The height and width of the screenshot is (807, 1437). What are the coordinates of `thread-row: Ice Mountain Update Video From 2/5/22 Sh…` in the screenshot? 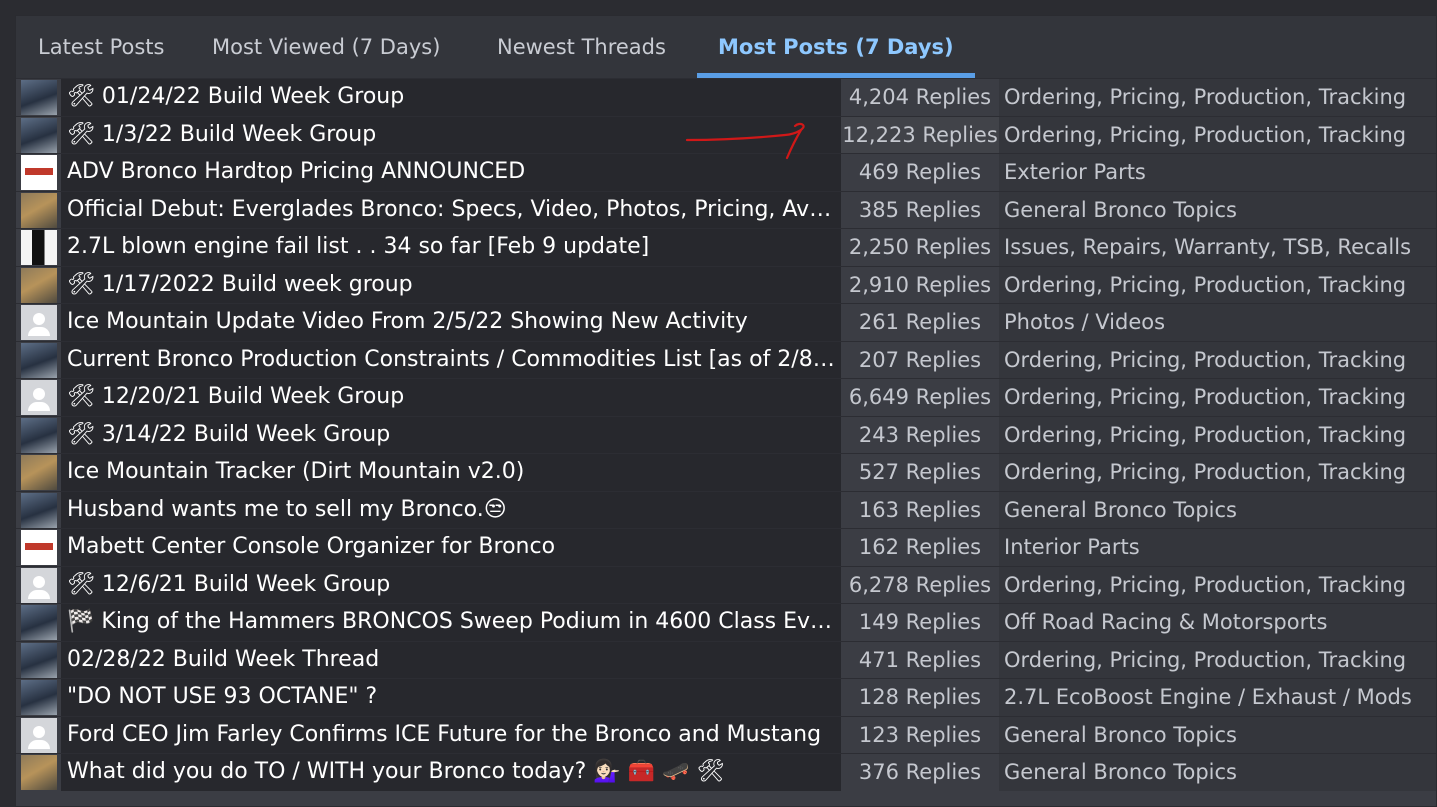 It's located at (726, 322).